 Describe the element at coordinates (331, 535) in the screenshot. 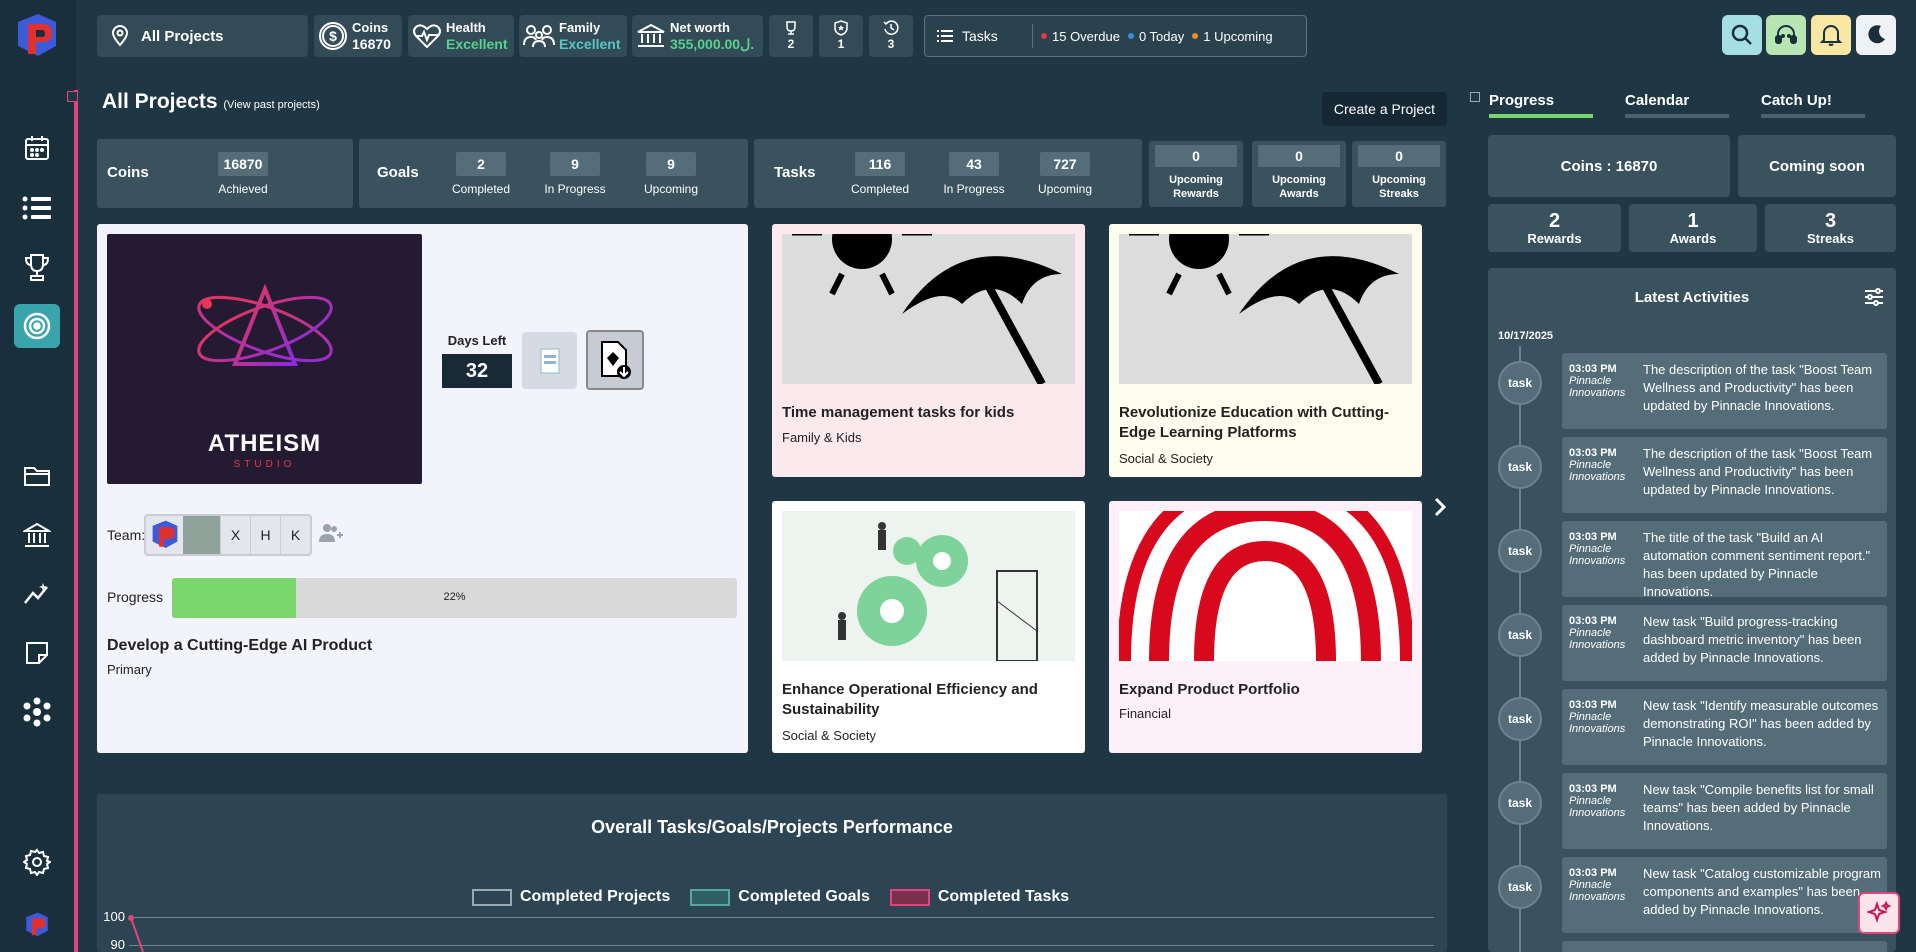

I see `add-member-icon` at that location.